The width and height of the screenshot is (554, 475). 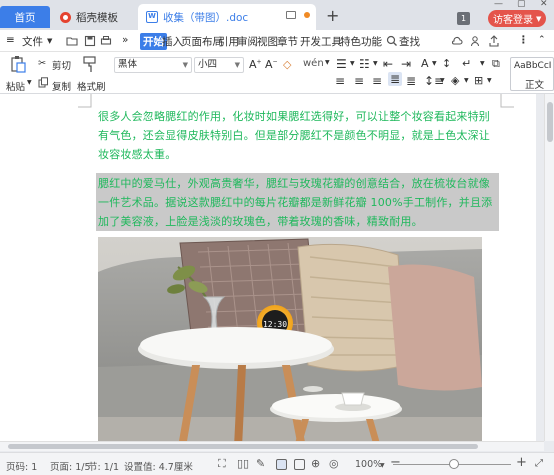 I want to click on justify-icon: ≣, so click(x=395, y=79).